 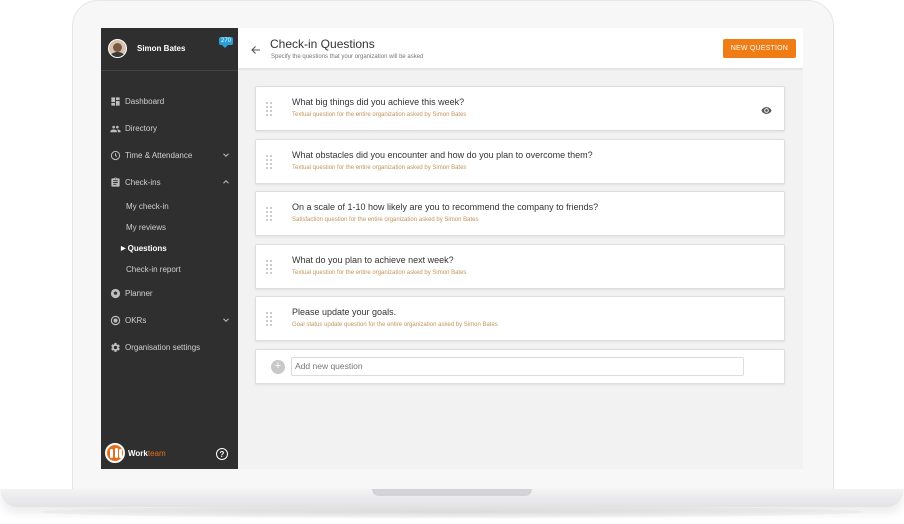 I want to click on back-arrow-icon, so click(x=256, y=49).